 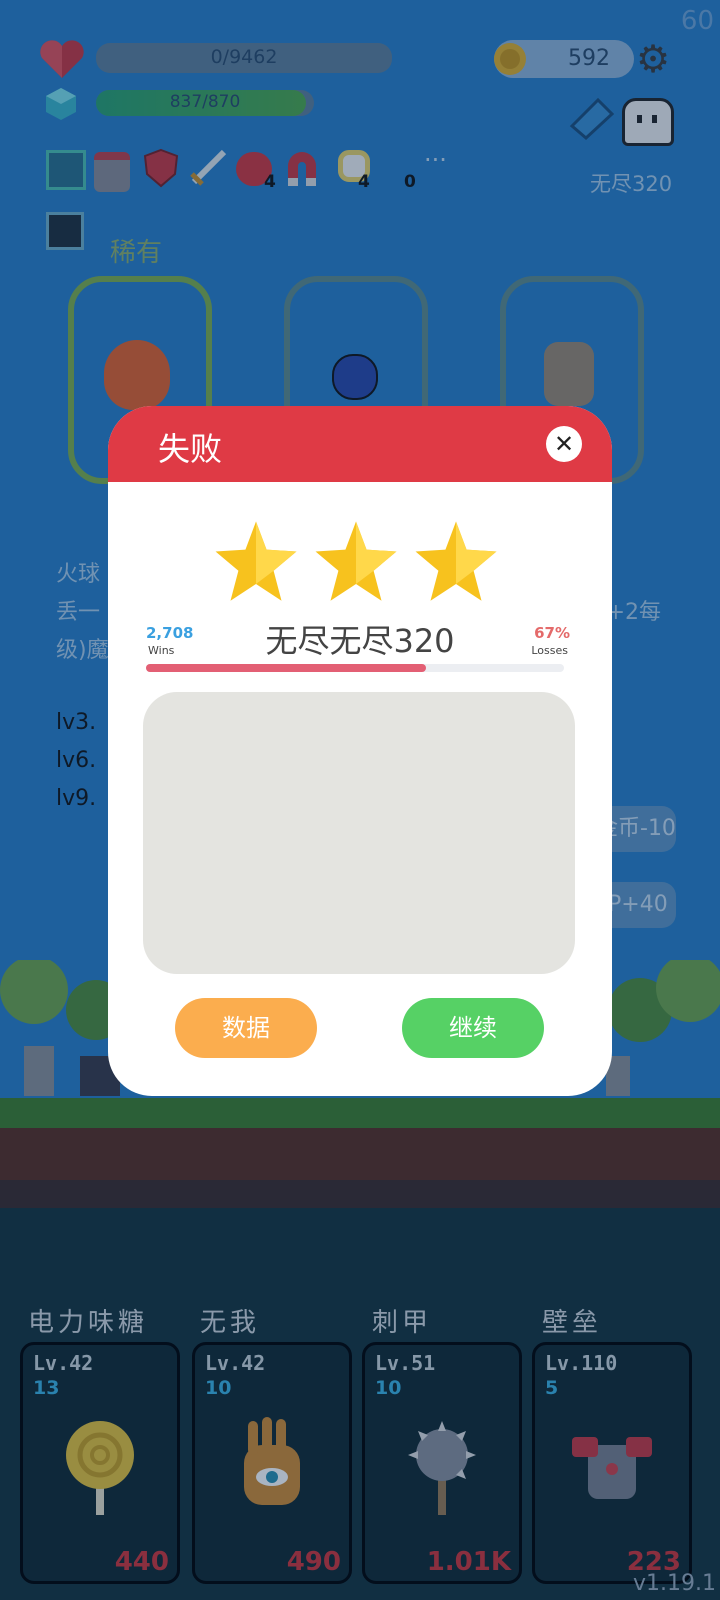 What do you see at coordinates (286, 668) in the screenshot?
I see `progress-fill` at bounding box center [286, 668].